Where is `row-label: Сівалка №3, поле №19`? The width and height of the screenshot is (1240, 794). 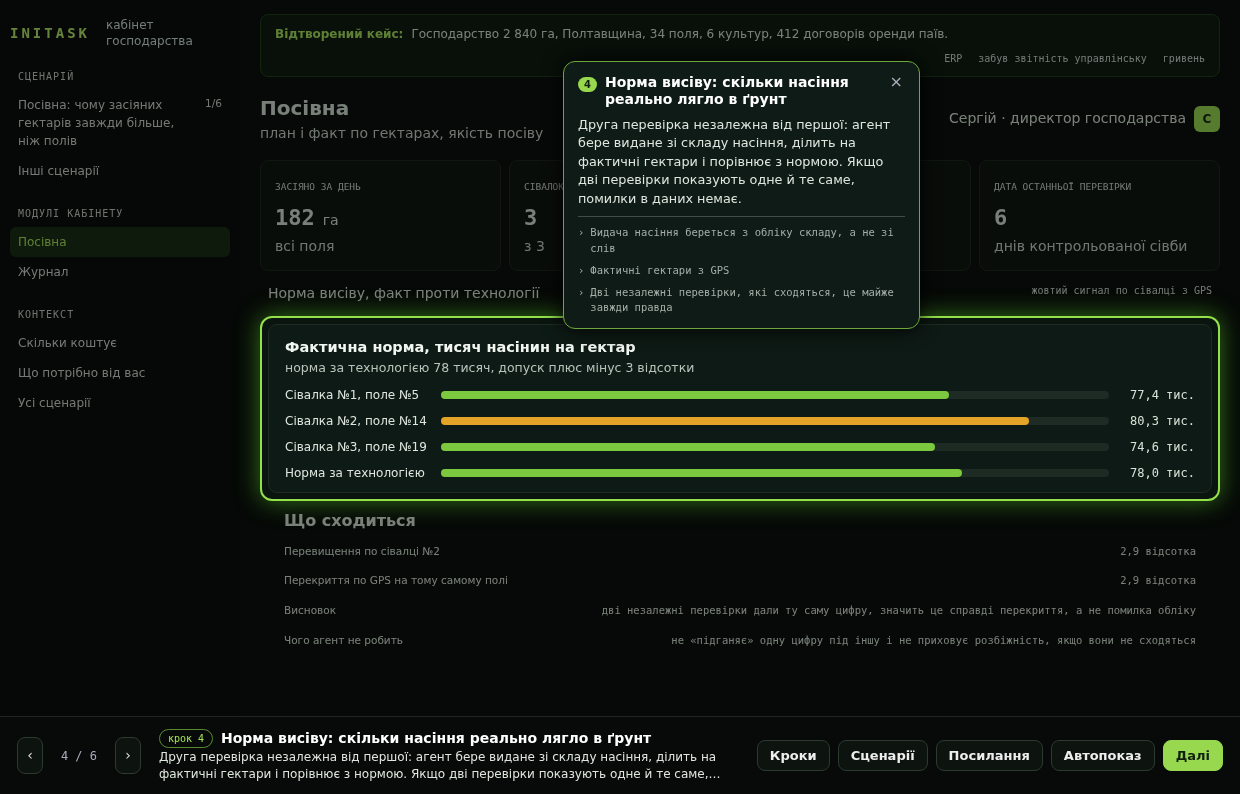 row-label: Сівалка №3, поле №19 is located at coordinates (355, 447).